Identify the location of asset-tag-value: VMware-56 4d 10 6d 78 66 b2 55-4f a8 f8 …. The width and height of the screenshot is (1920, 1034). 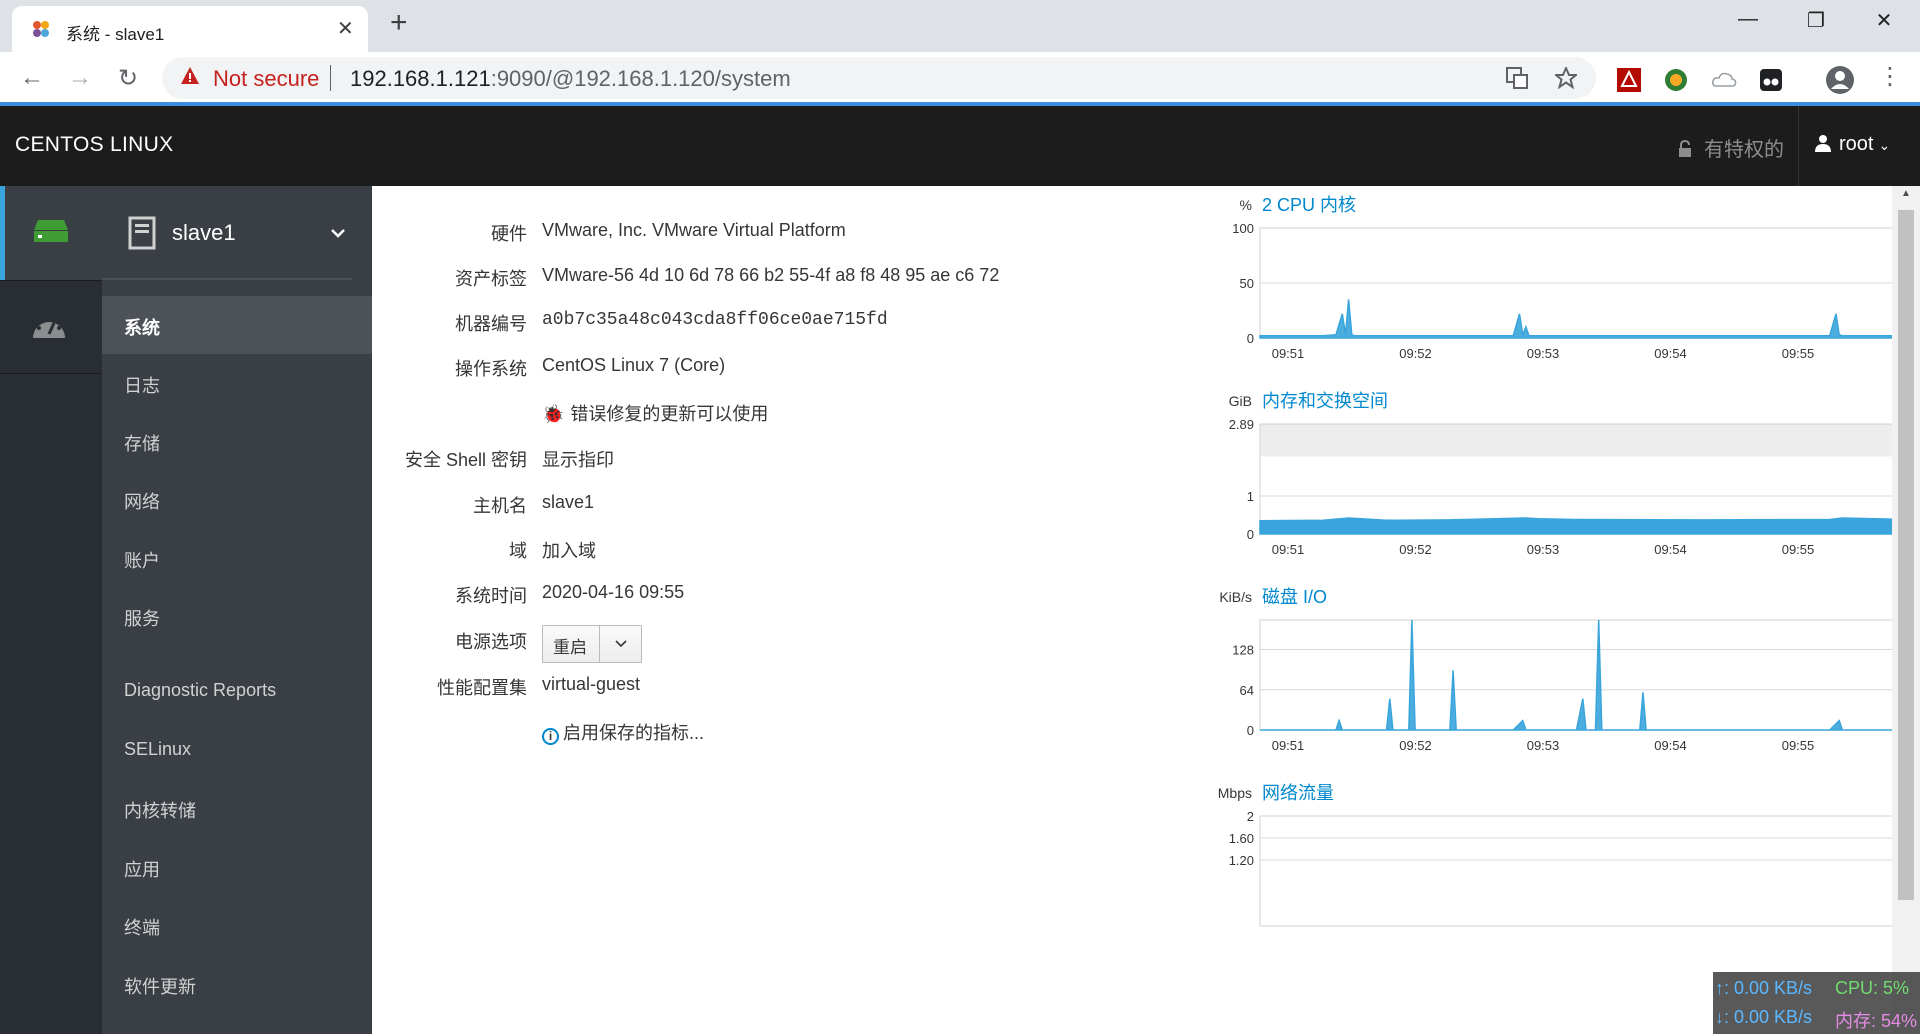
(771, 275).